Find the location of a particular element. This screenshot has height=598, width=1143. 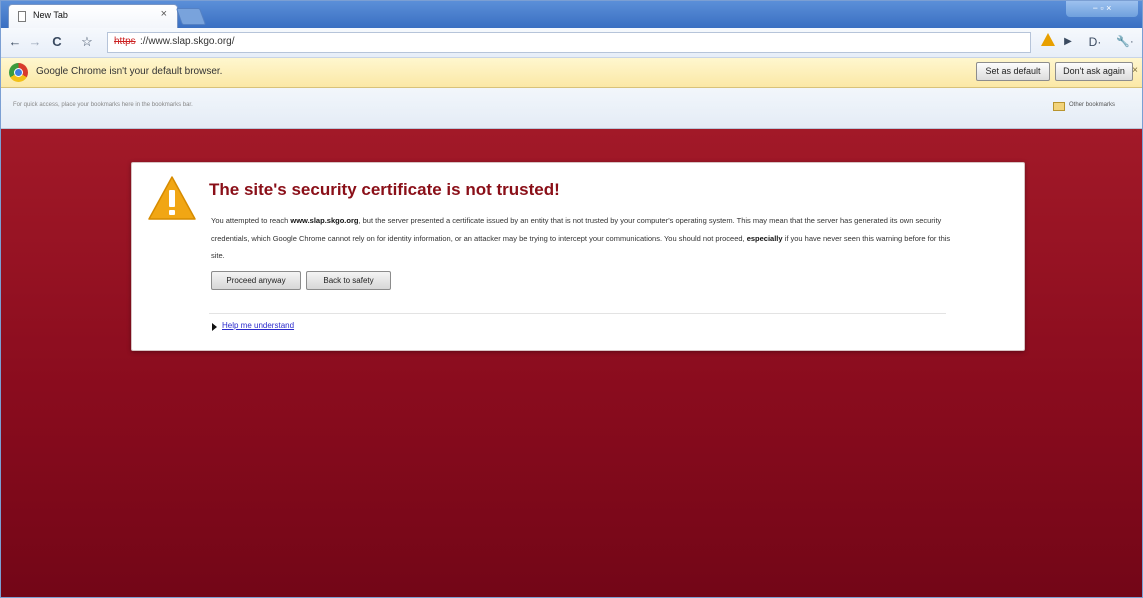

divider is located at coordinates (577, 313).